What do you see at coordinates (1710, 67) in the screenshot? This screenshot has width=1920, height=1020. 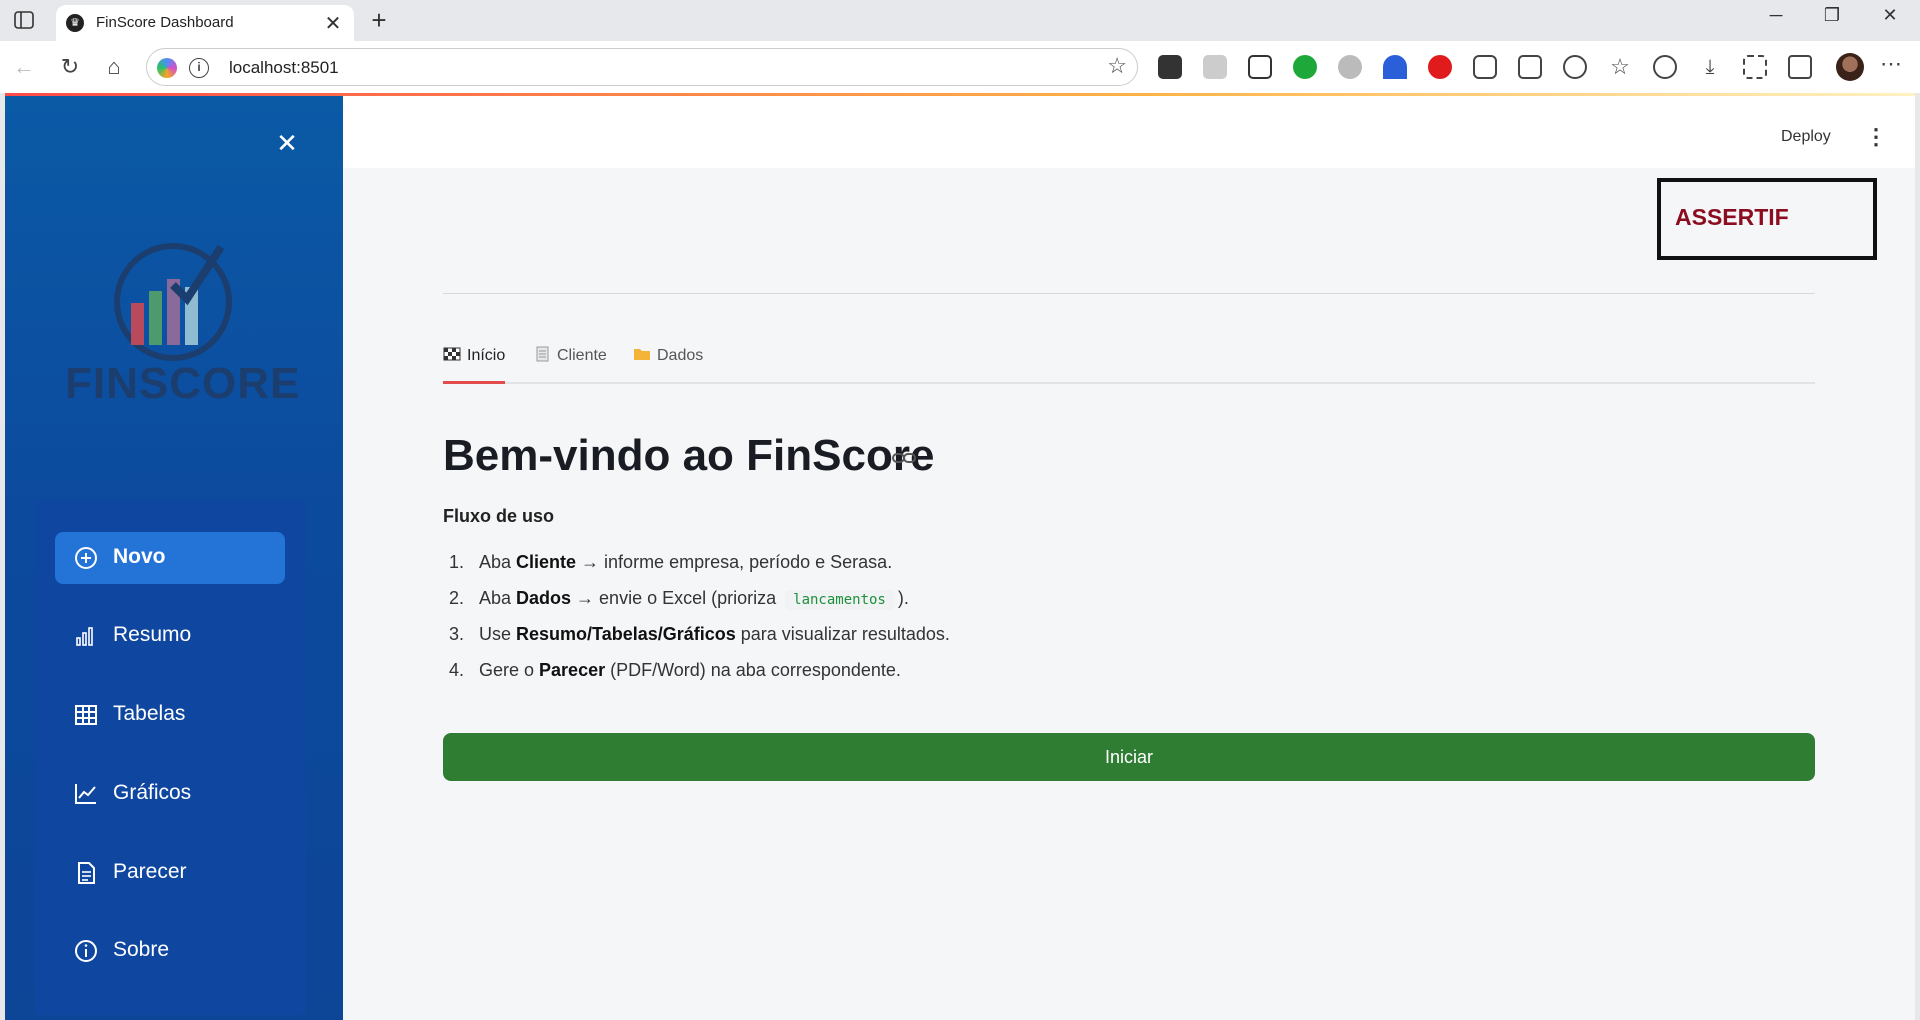 I see `downloads-icon: ⤓` at bounding box center [1710, 67].